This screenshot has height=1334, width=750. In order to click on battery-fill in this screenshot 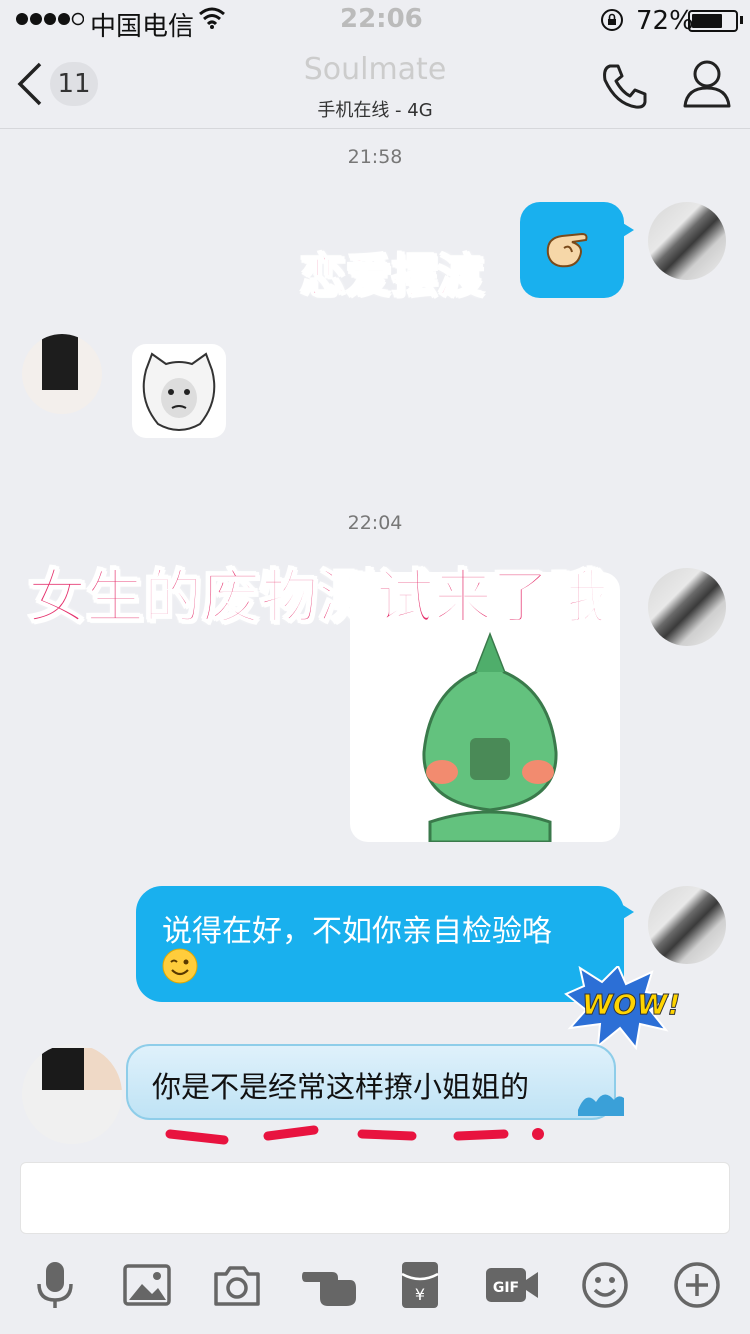, I will do `click(707, 21)`.